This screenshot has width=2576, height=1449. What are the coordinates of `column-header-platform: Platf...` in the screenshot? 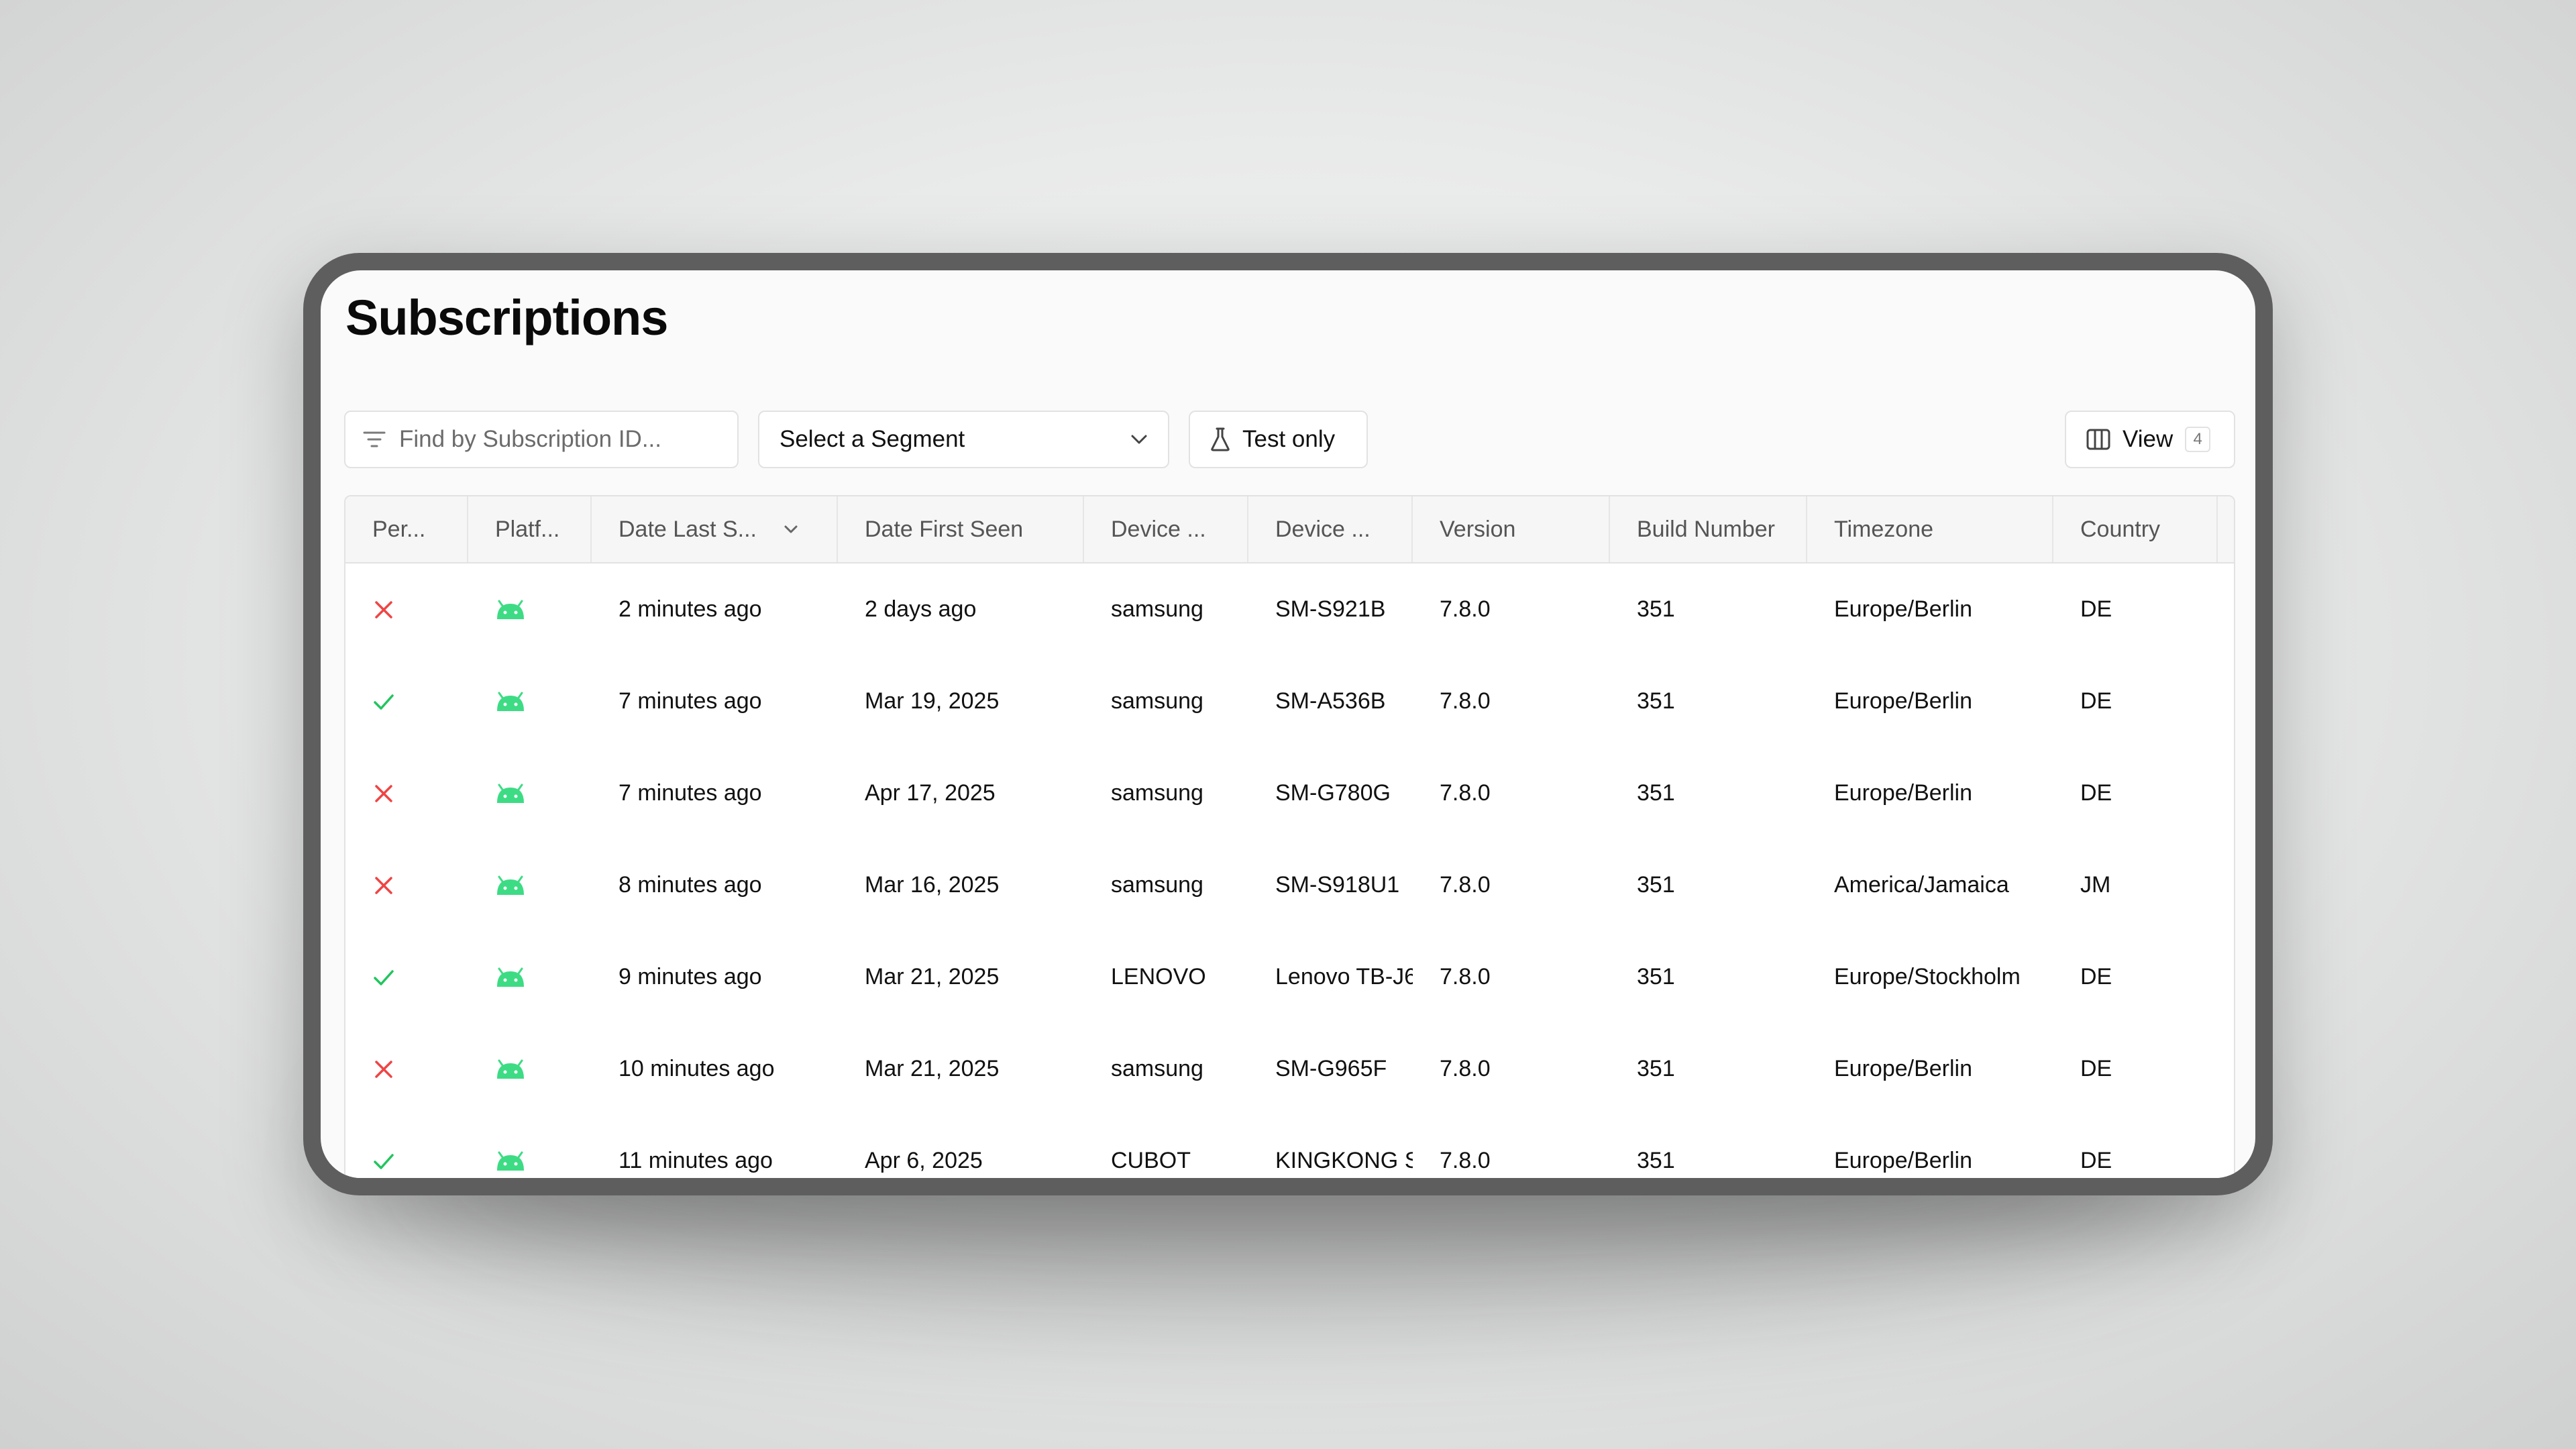 It's located at (530, 529).